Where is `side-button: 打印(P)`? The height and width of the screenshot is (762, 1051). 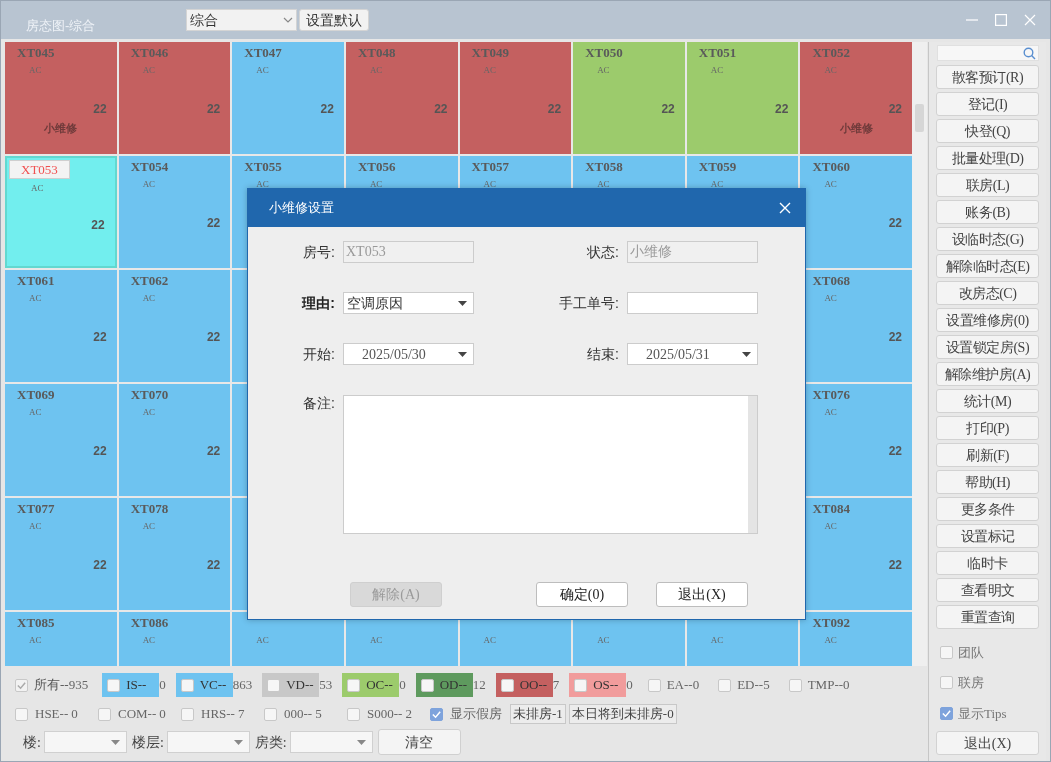
side-button: 打印(P) is located at coordinates (987, 428).